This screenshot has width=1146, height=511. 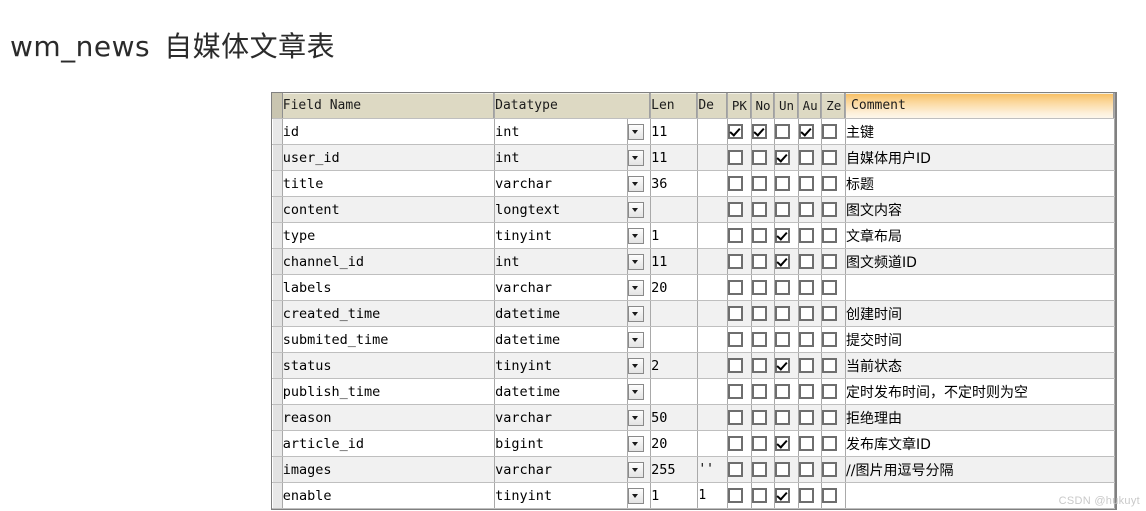 I want to click on cell-field-name: images, so click(x=389, y=469).